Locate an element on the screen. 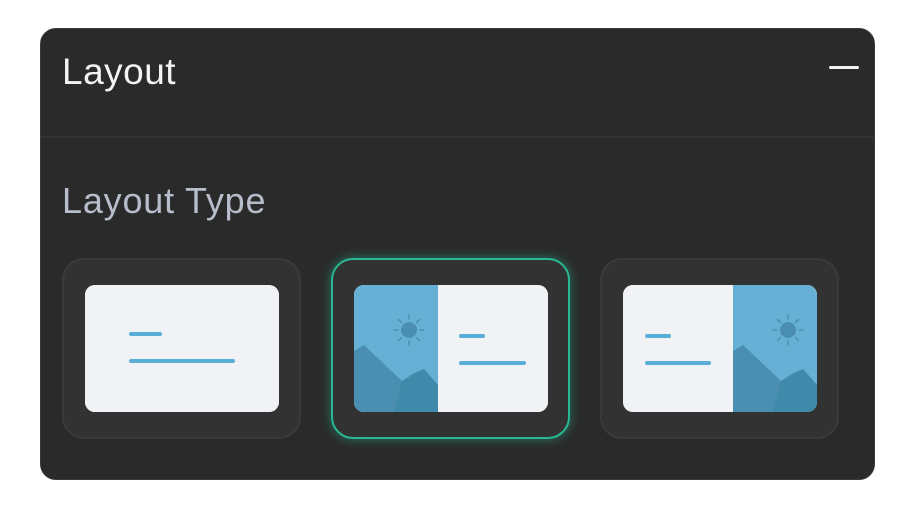  image-left-layout-icon is located at coordinates (451, 348).